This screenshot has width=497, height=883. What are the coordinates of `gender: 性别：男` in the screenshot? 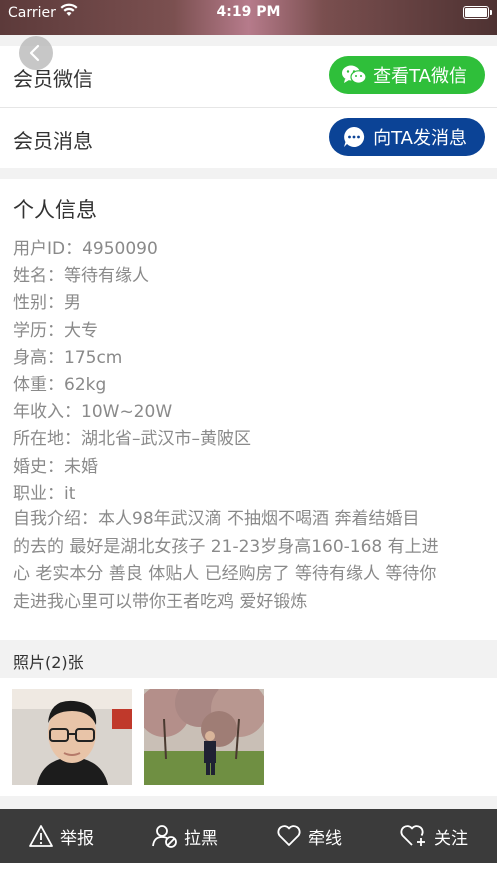 It's located at (47, 303).